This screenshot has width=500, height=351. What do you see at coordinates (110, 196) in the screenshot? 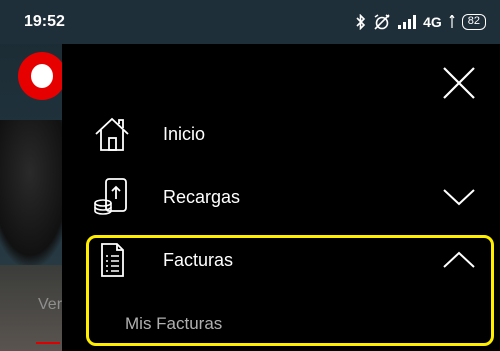
I see `phone-topup-icon` at bounding box center [110, 196].